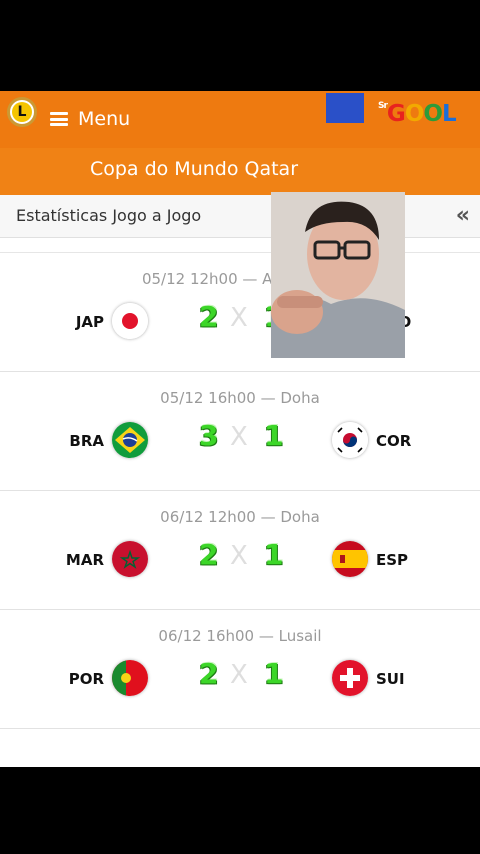 The width and height of the screenshot is (480, 854). Describe the element at coordinates (130, 559) in the screenshot. I see `morocco-flag-icon` at that location.